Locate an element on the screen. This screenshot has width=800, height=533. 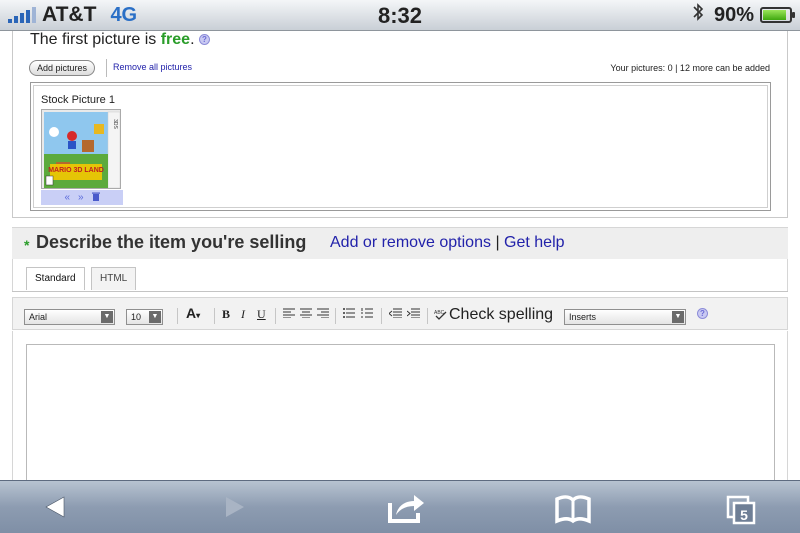
inserts-select: Inserts ▼ is located at coordinates (625, 317).